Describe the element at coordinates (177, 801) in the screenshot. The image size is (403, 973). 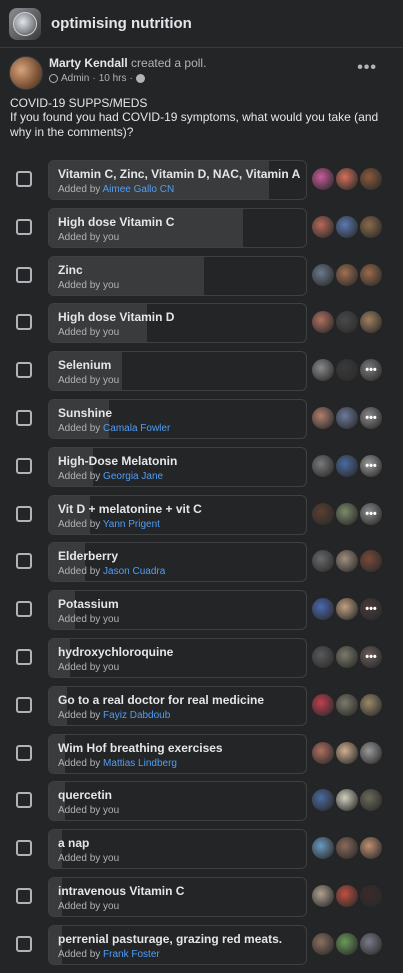
I see `option-result-bar: quercetin Added by you` at that location.